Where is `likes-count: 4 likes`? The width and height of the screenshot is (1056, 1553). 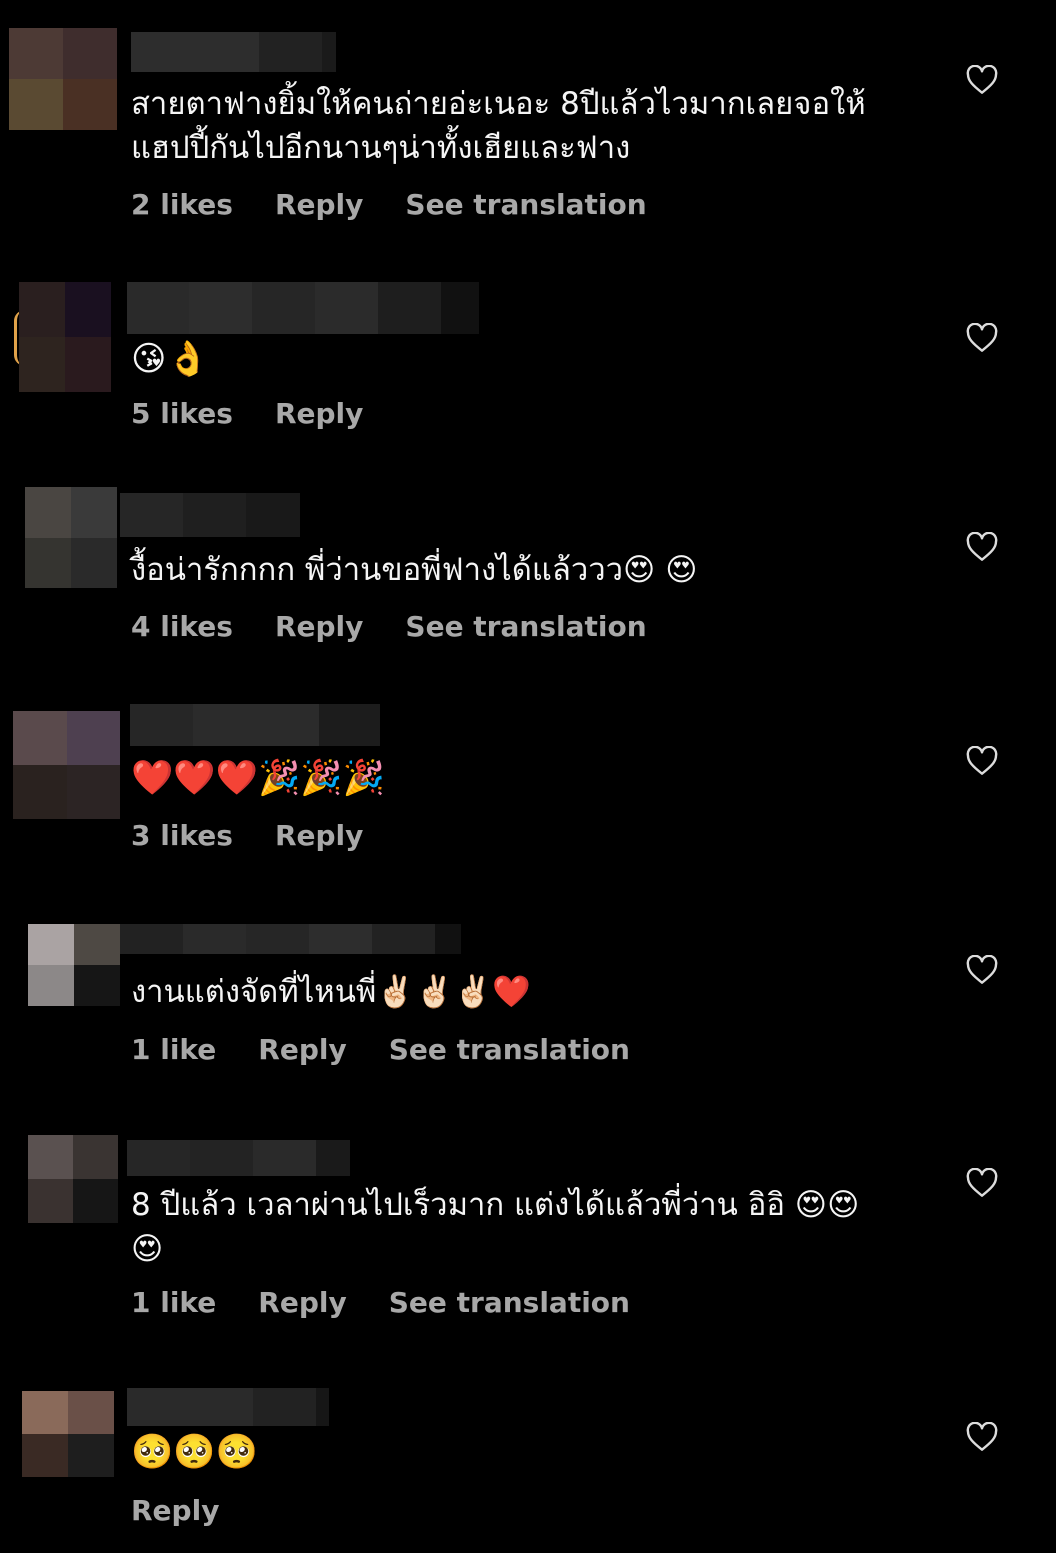
likes-count: 4 likes is located at coordinates (182, 626).